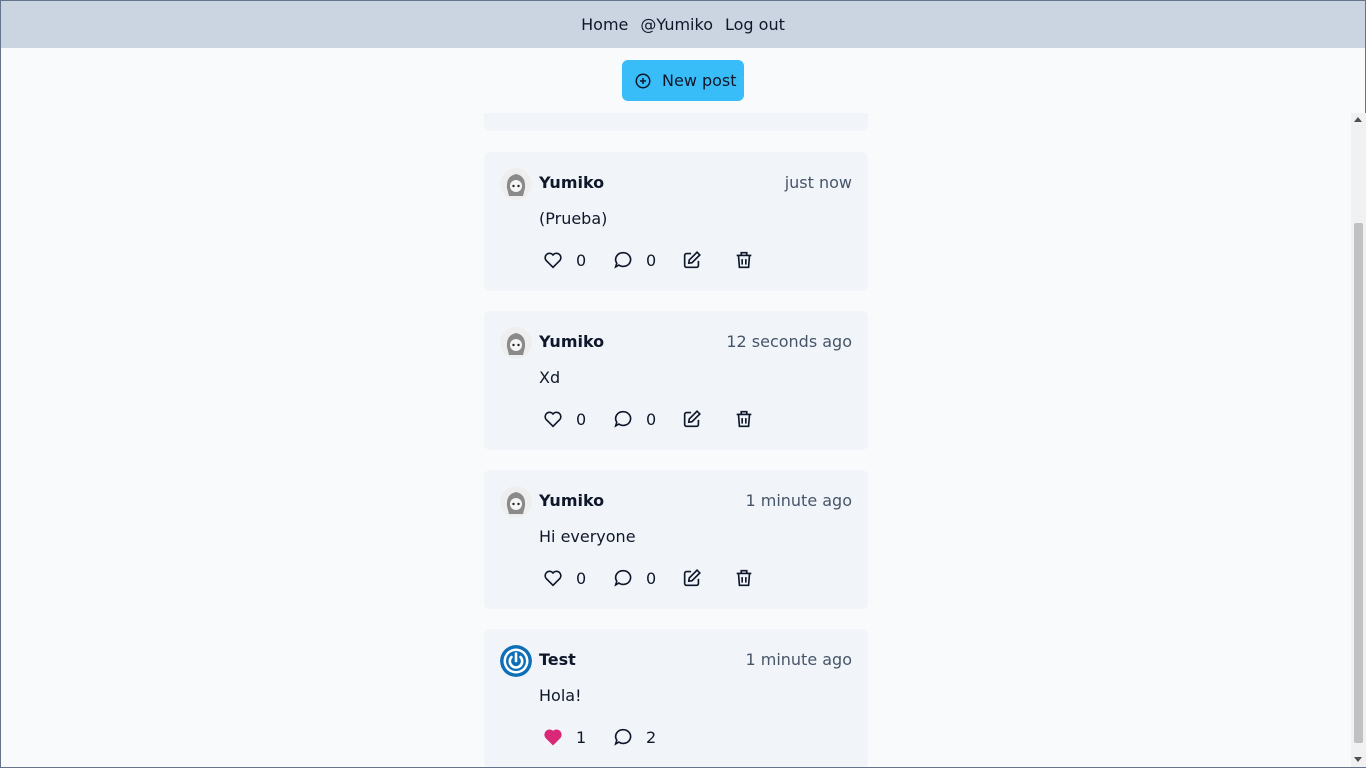 The height and width of the screenshot is (768, 1366). Describe the element at coordinates (755, 24) in the screenshot. I see `nav-logout-link: Log out` at that location.